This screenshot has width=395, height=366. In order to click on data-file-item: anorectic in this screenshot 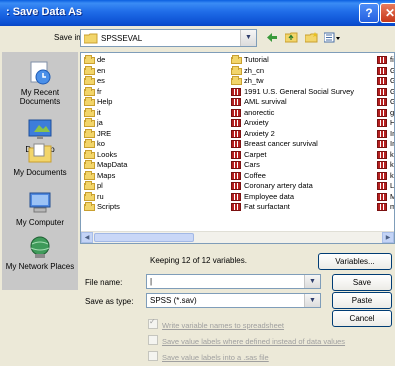, I will do `click(292, 113)`.